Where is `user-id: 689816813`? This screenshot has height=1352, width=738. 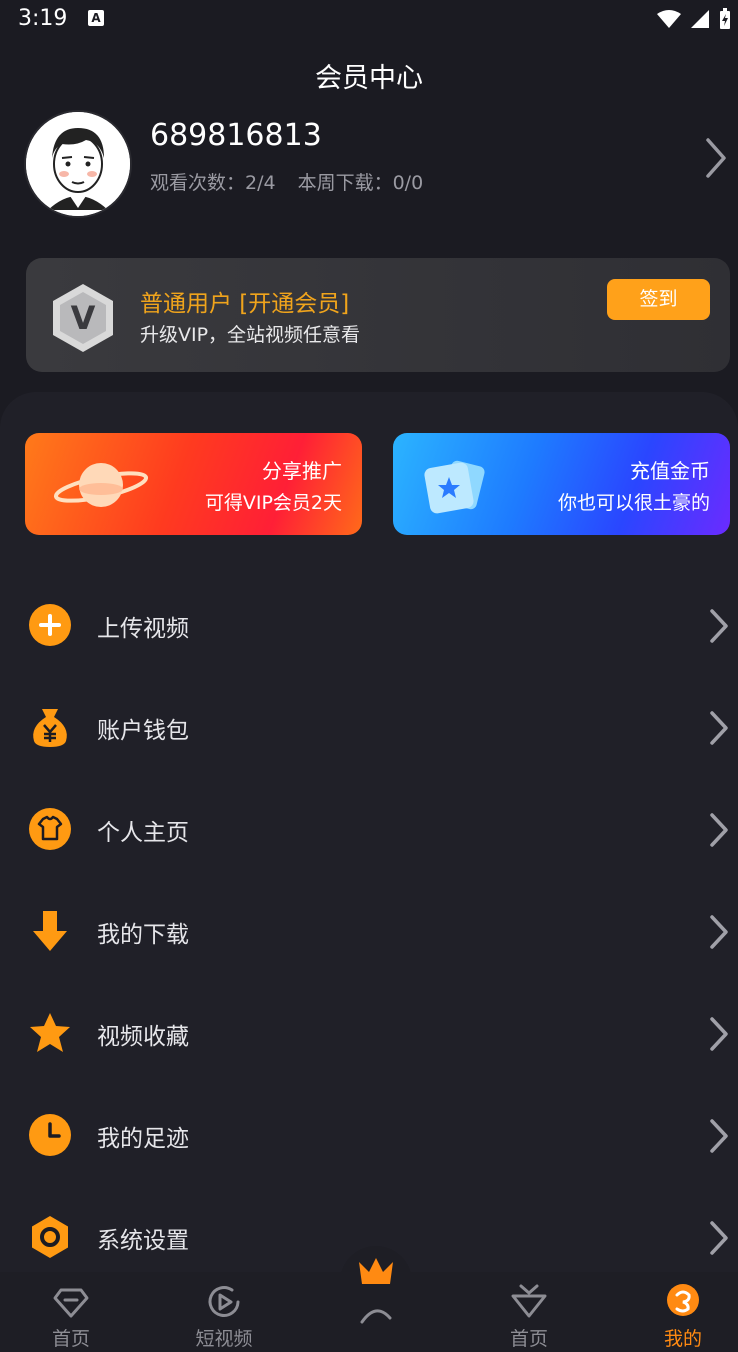 user-id: 689816813 is located at coordinates (236, 135).